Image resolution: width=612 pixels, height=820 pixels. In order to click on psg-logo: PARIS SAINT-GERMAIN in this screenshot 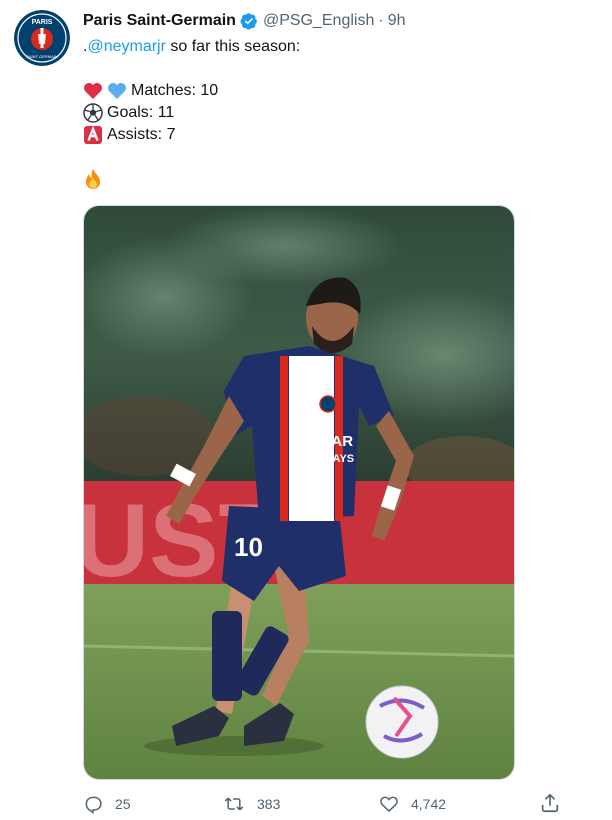, I will do `click(42, 38)`.